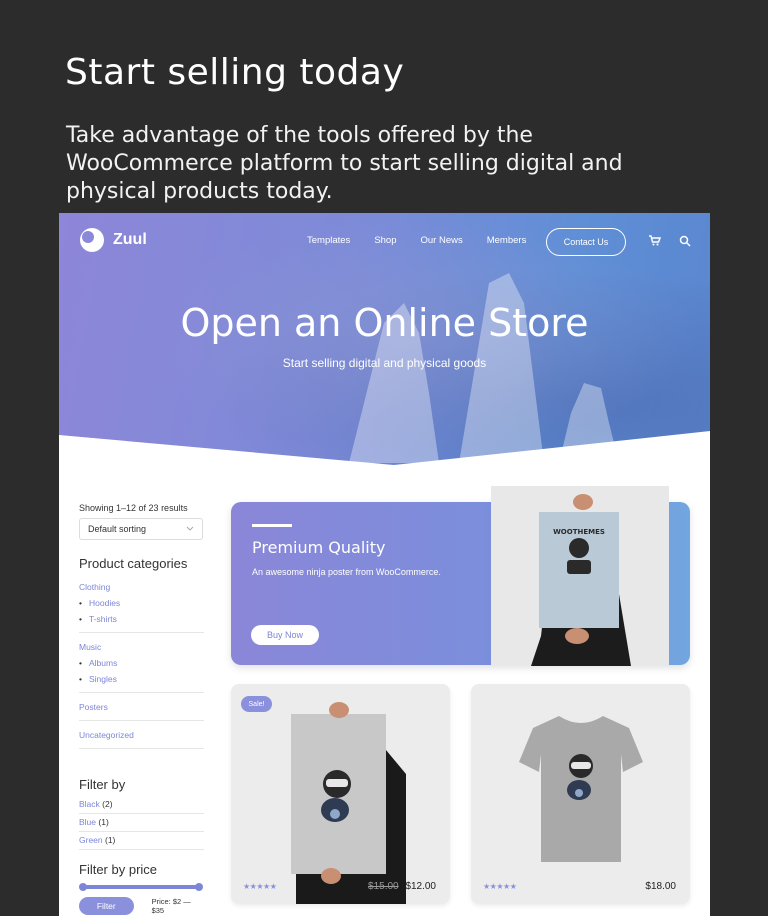 This screenshot has width=768, height=916. What do you see at coordinates (655, 241) in the screenshot?
I see `cart-icon` at bounding box center [655, 241].